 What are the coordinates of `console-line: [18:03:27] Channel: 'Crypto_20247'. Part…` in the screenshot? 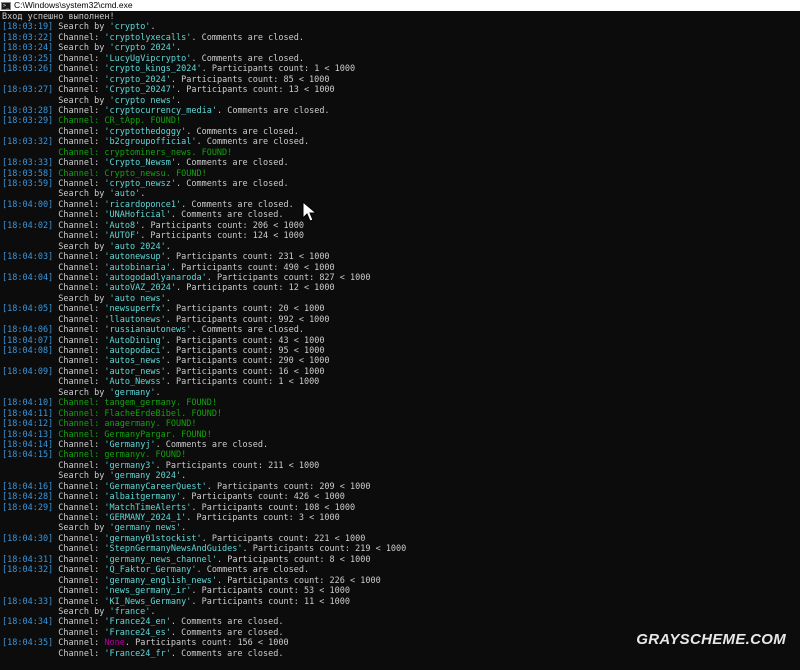 It's located at (400, 90).